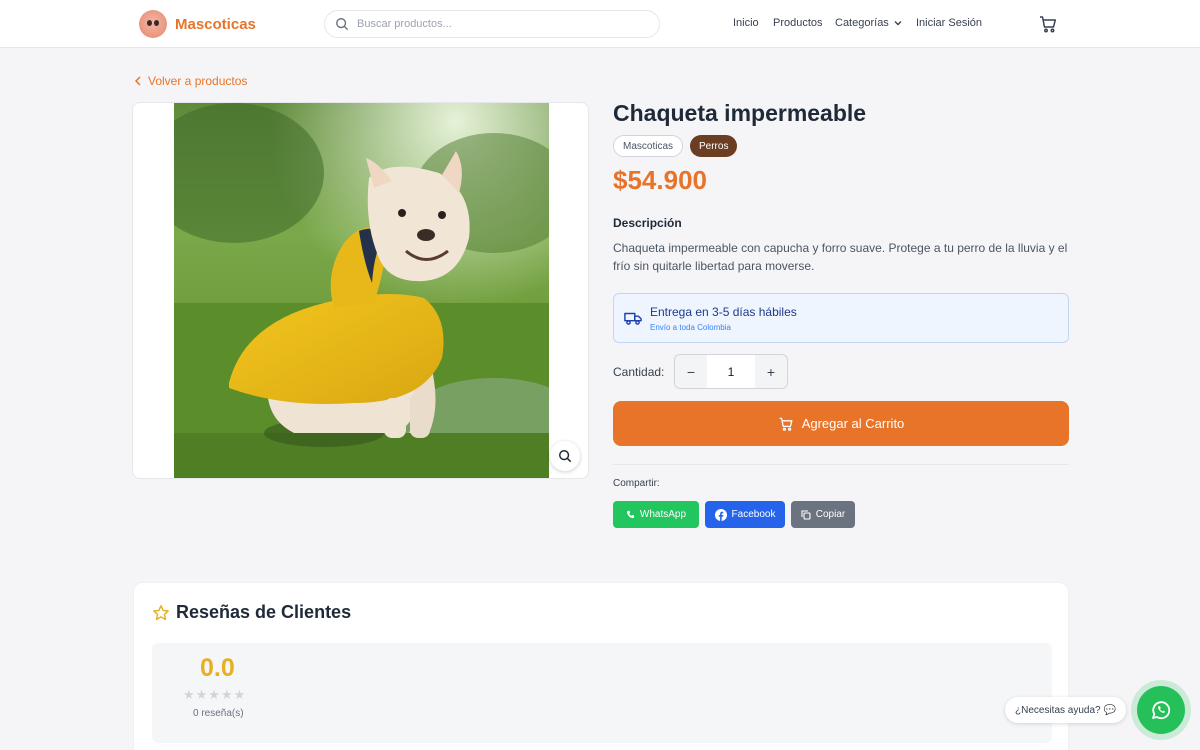 The width and height of the screenshot is (1200, 750). I want to click on phone-icon, so click(630, 514).